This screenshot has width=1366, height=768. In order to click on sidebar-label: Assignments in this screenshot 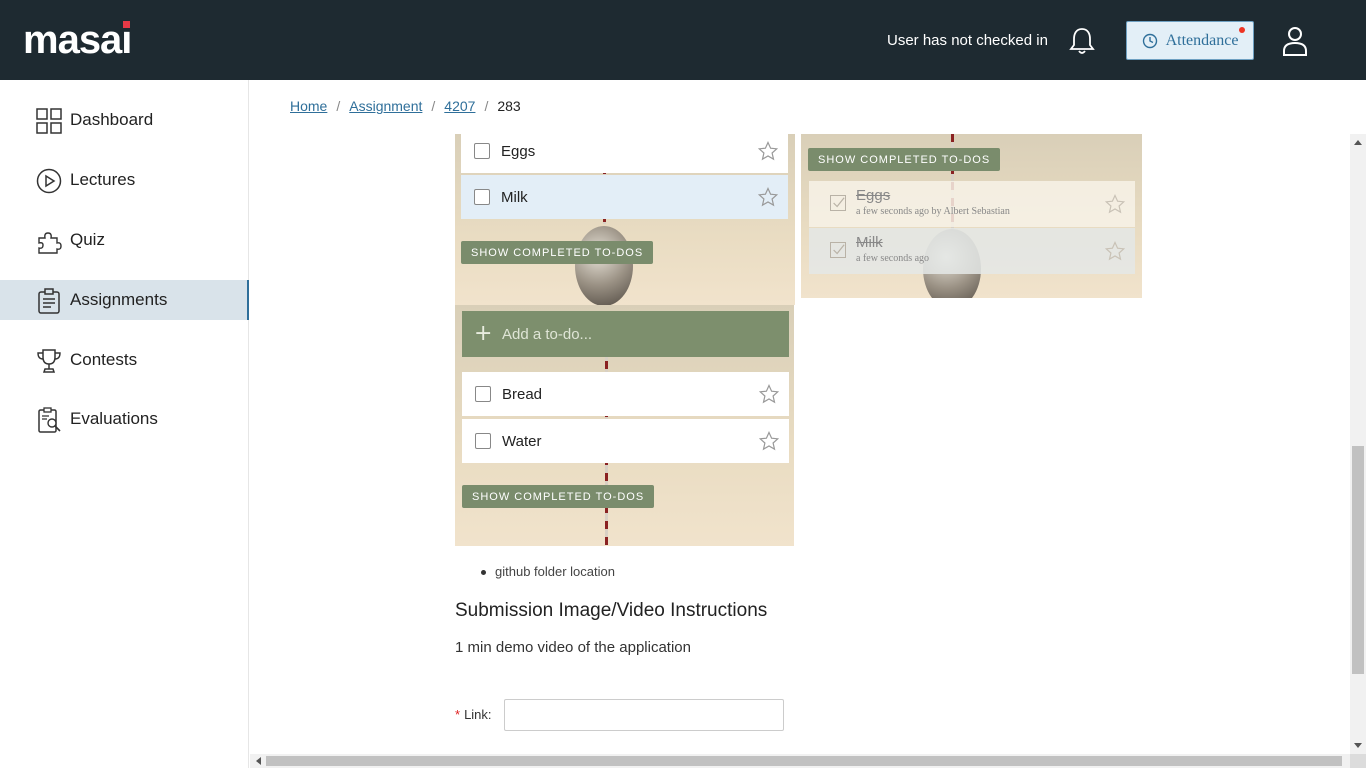, I will do `click(119, 299)`.